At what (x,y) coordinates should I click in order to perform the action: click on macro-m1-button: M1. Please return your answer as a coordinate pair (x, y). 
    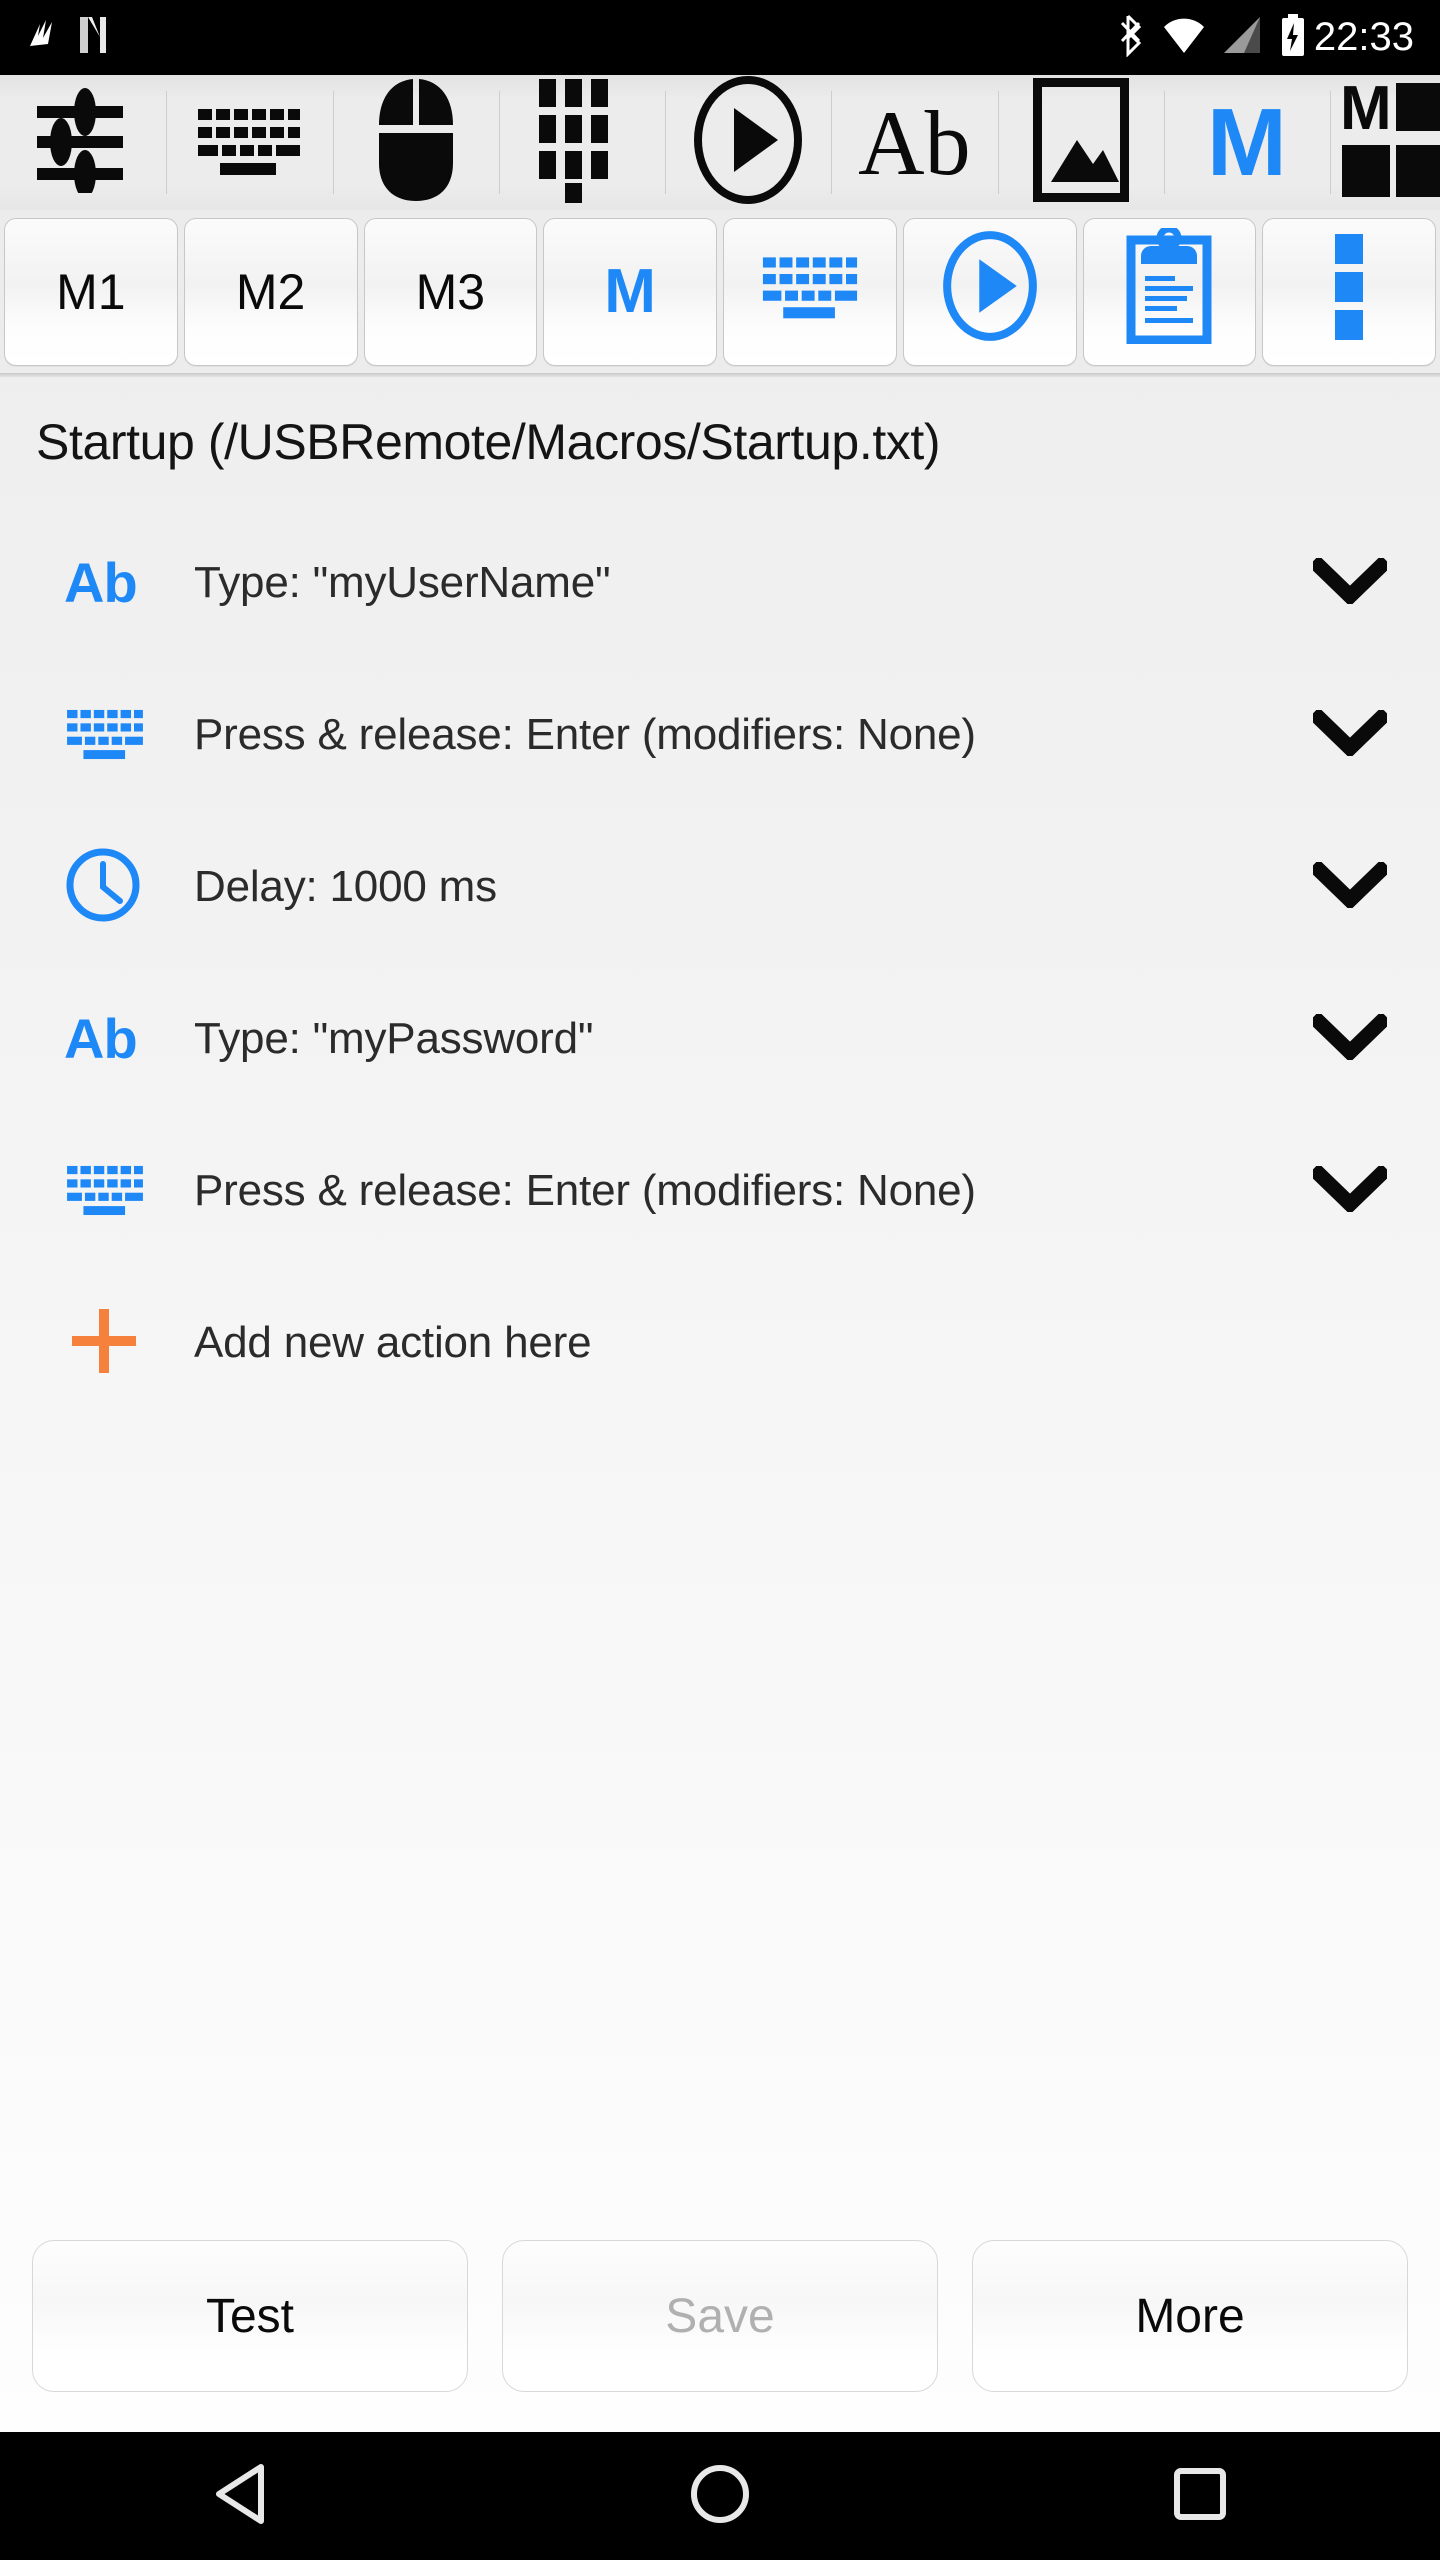
    Looking at the image, I should click on (91, 291).